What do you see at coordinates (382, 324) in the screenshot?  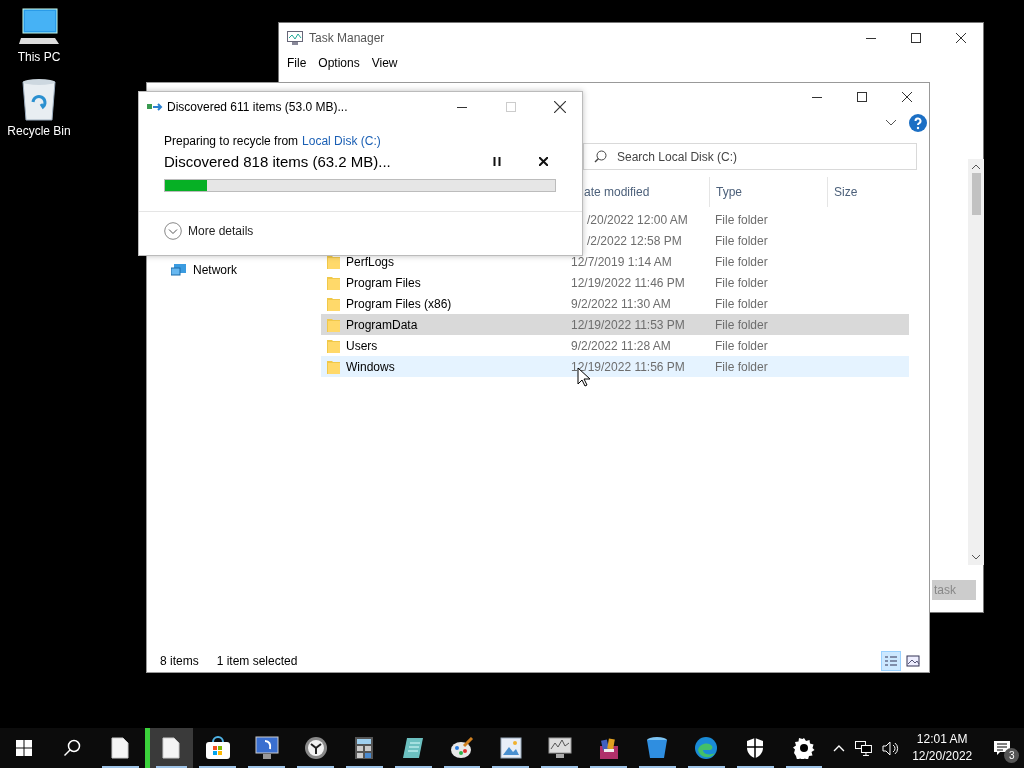 I see `file-name: ProgramData` at bounding box center [382, 324].